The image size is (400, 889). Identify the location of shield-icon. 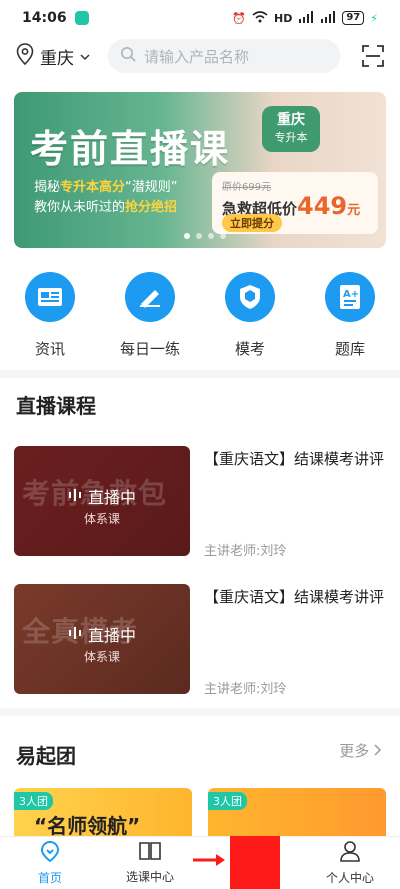
(250, 297).